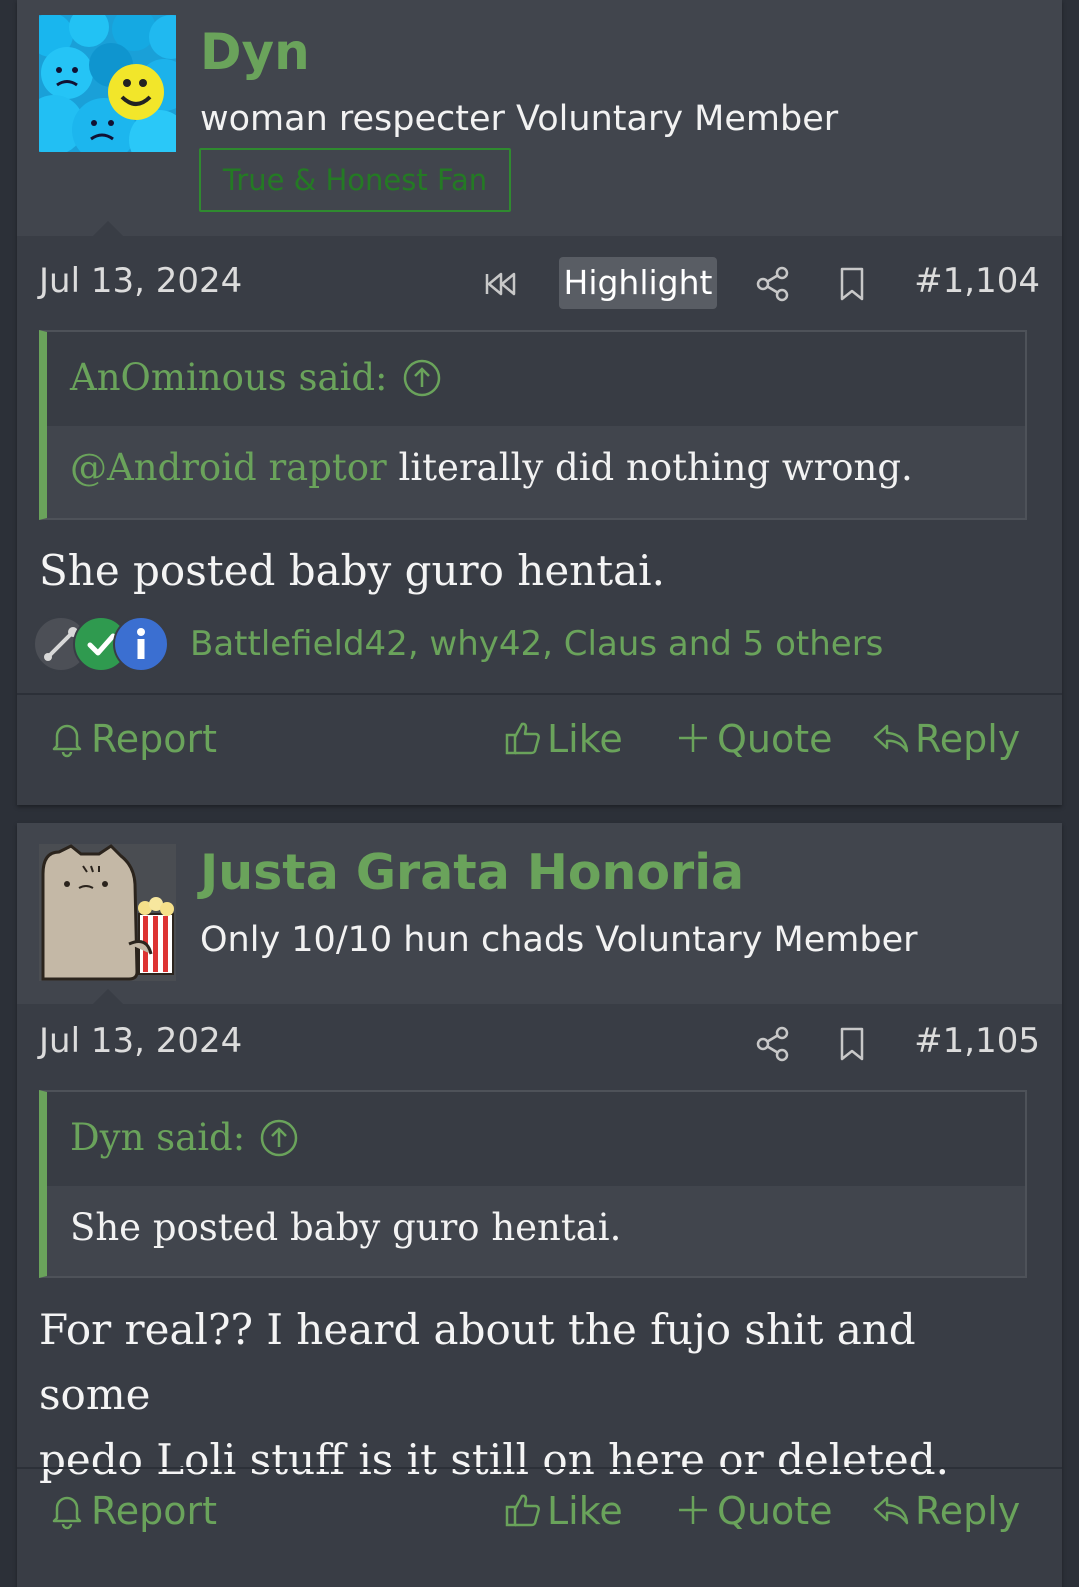  I want to click on user-mention: @Android raptor, so click(228, 467).